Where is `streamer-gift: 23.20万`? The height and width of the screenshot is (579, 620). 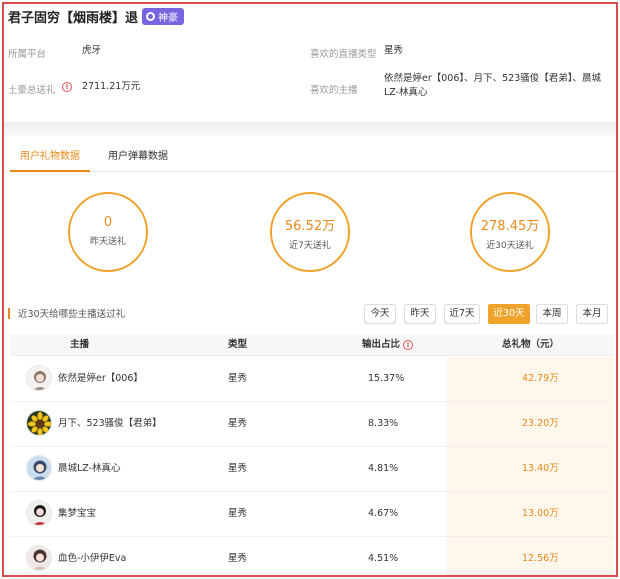
streamer-gift: 23.20万 is located at coordinates (540, 423).